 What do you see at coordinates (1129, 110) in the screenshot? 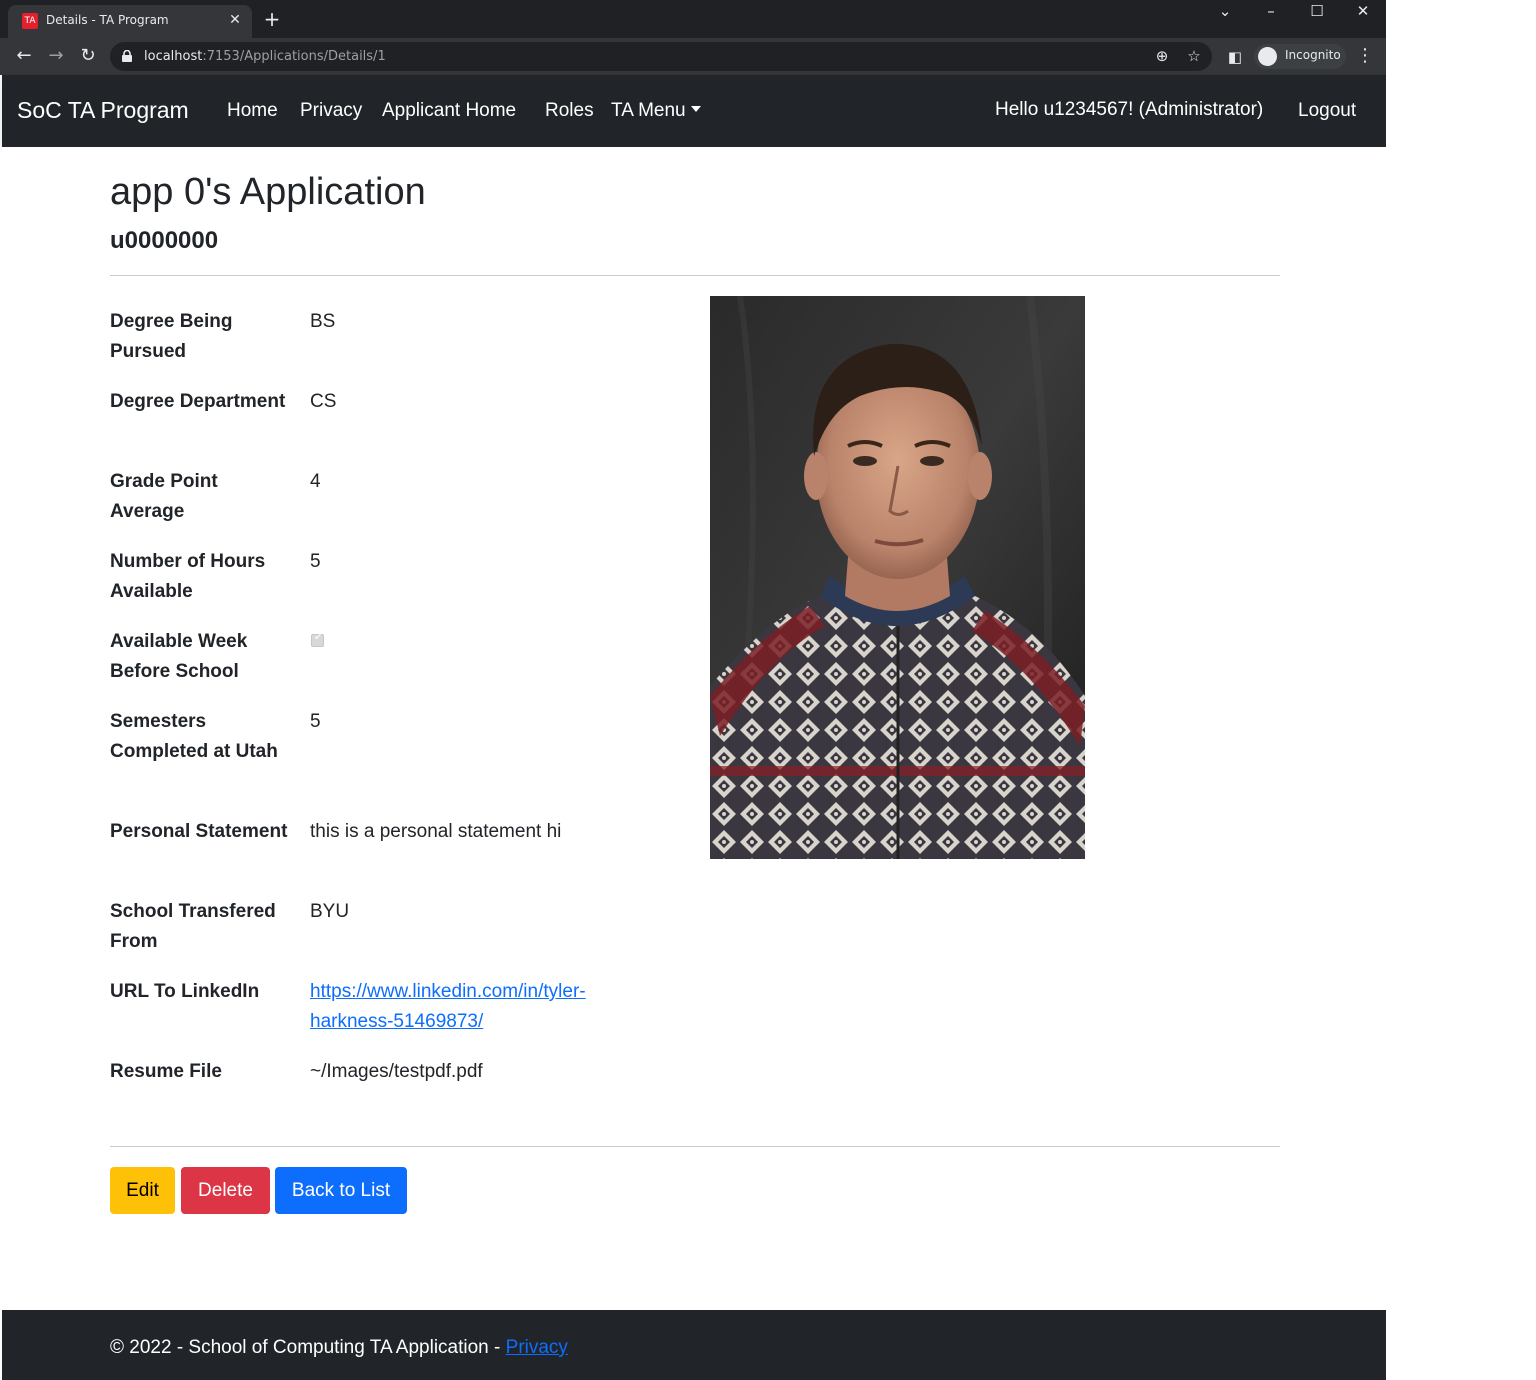
I see `user-greeting: Hello u1234567! (Administrator)` at bounding box center [1129, 110].